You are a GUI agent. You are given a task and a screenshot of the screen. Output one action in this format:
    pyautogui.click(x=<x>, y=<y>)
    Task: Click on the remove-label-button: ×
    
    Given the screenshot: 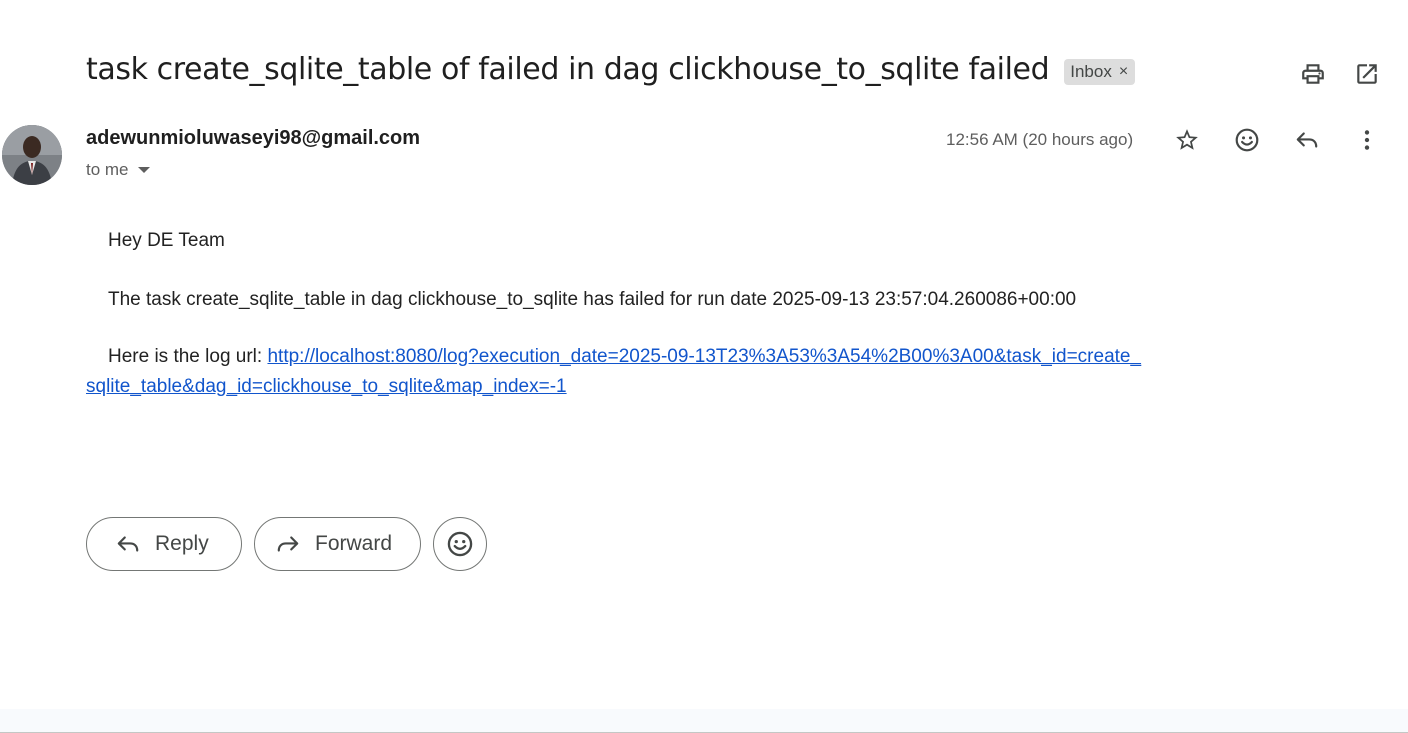 What is the action you would take?
    pyautogui.click(x=1123, y=72)
    